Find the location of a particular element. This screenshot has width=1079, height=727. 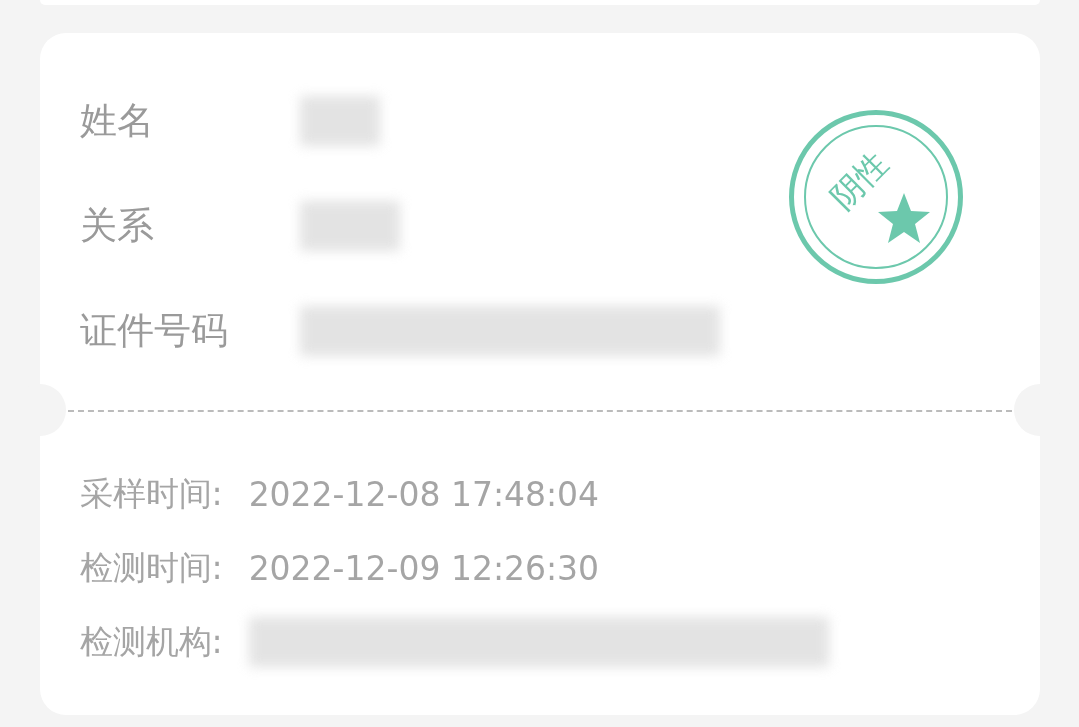

detail-value: 2022-12-09 12:26:30 is located at coordinates (424, 568).